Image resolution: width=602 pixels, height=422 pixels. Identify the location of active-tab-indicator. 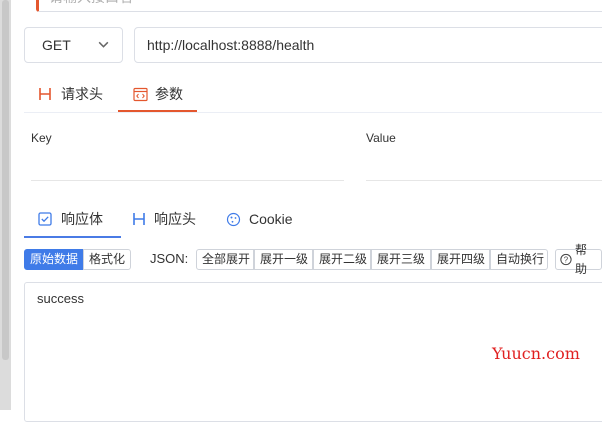
(157, 111).